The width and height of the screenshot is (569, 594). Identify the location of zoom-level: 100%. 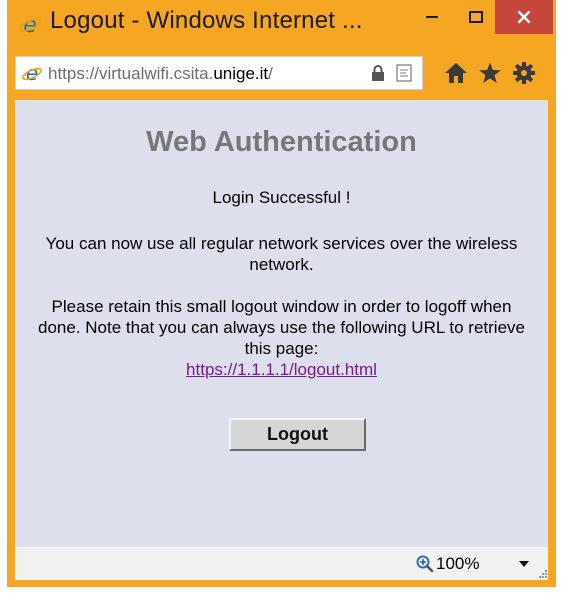
(457, 564).